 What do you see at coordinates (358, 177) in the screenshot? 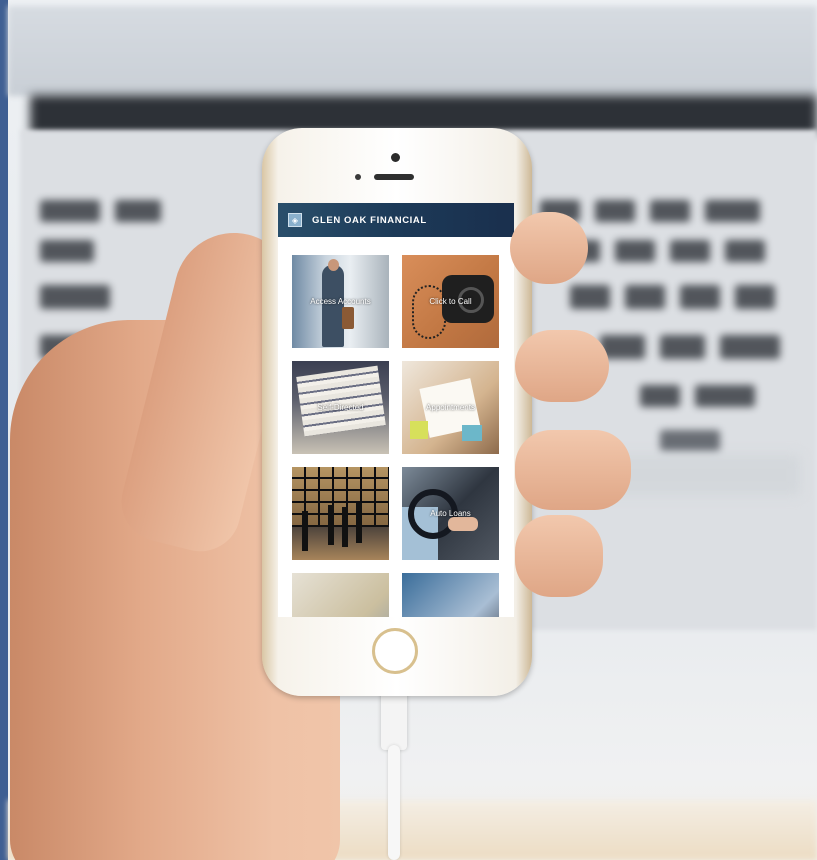
I see `front-camera-icon` at bounding box center [358, 177].